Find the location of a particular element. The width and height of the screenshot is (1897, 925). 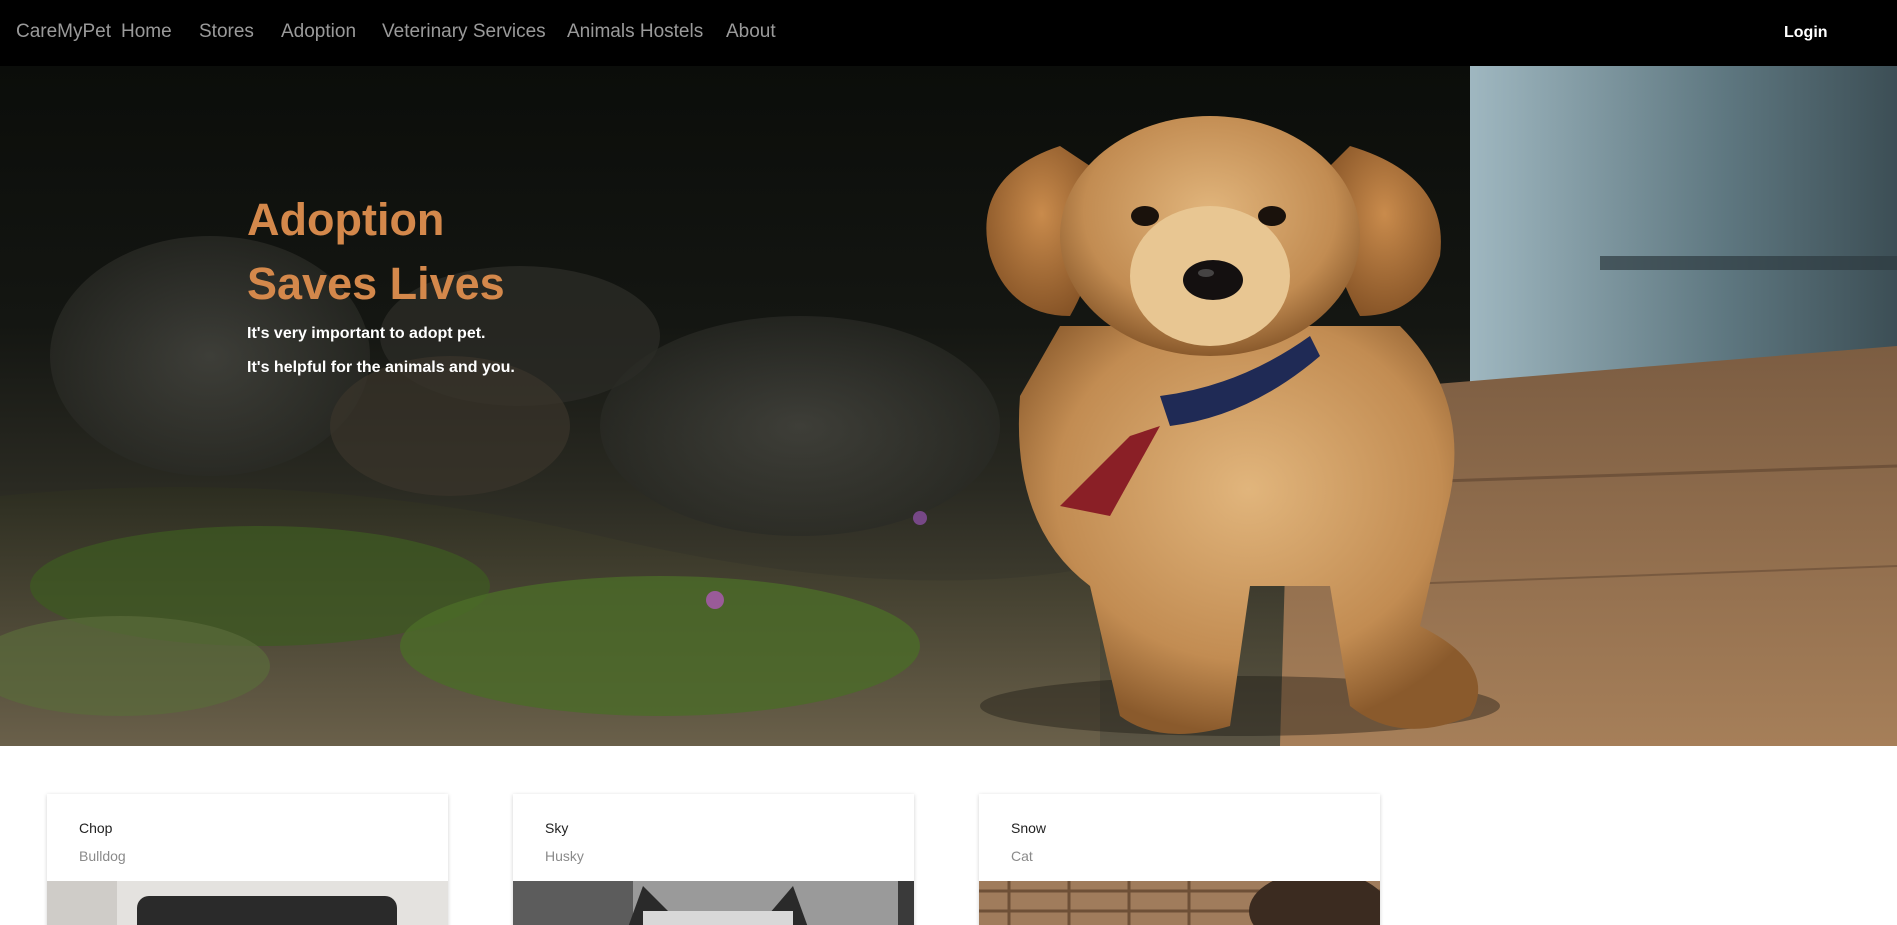

pet-photo-husky is located at coordinates (713, 903).